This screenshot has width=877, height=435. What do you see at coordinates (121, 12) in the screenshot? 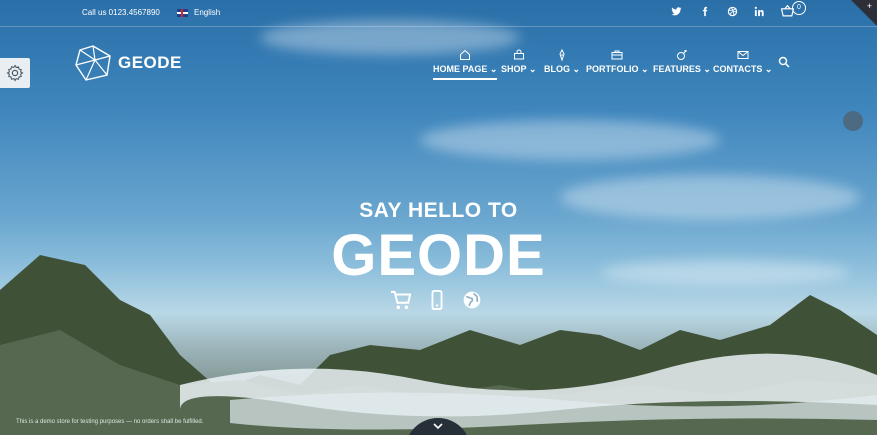
I see `phone-number: Call us 0123.4567890` at bounding box center [121, 12].